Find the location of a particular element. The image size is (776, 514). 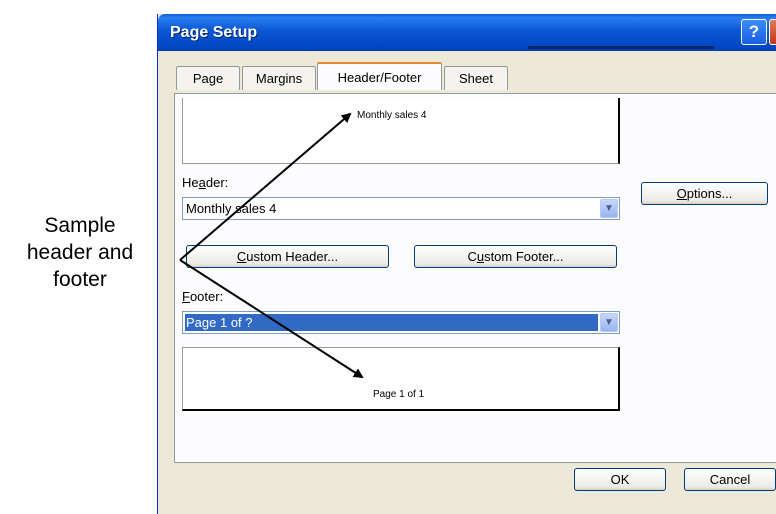

help-icon: ? is located at coordinates (754, 31).